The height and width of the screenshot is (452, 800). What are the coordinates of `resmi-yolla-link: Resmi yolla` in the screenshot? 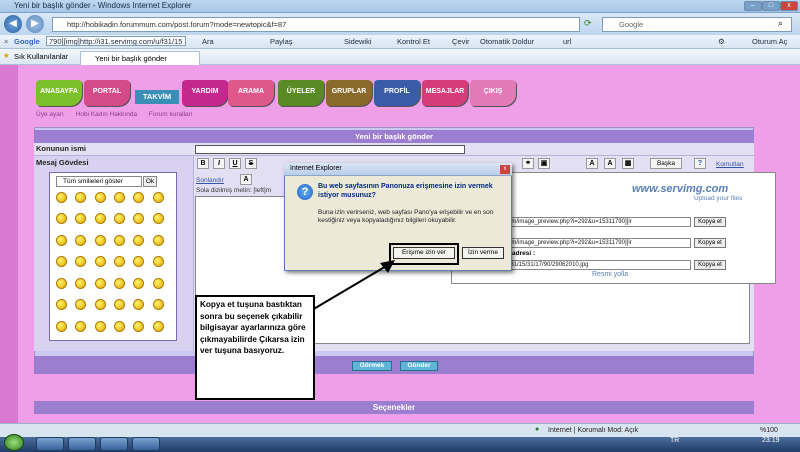 It's located at (610, 274).